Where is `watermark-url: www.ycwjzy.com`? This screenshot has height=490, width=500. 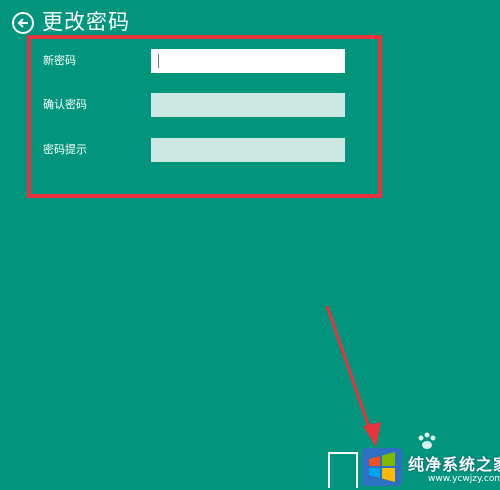
watermark-url: www.ycwjzy.com is located at coordinates (464, 479).